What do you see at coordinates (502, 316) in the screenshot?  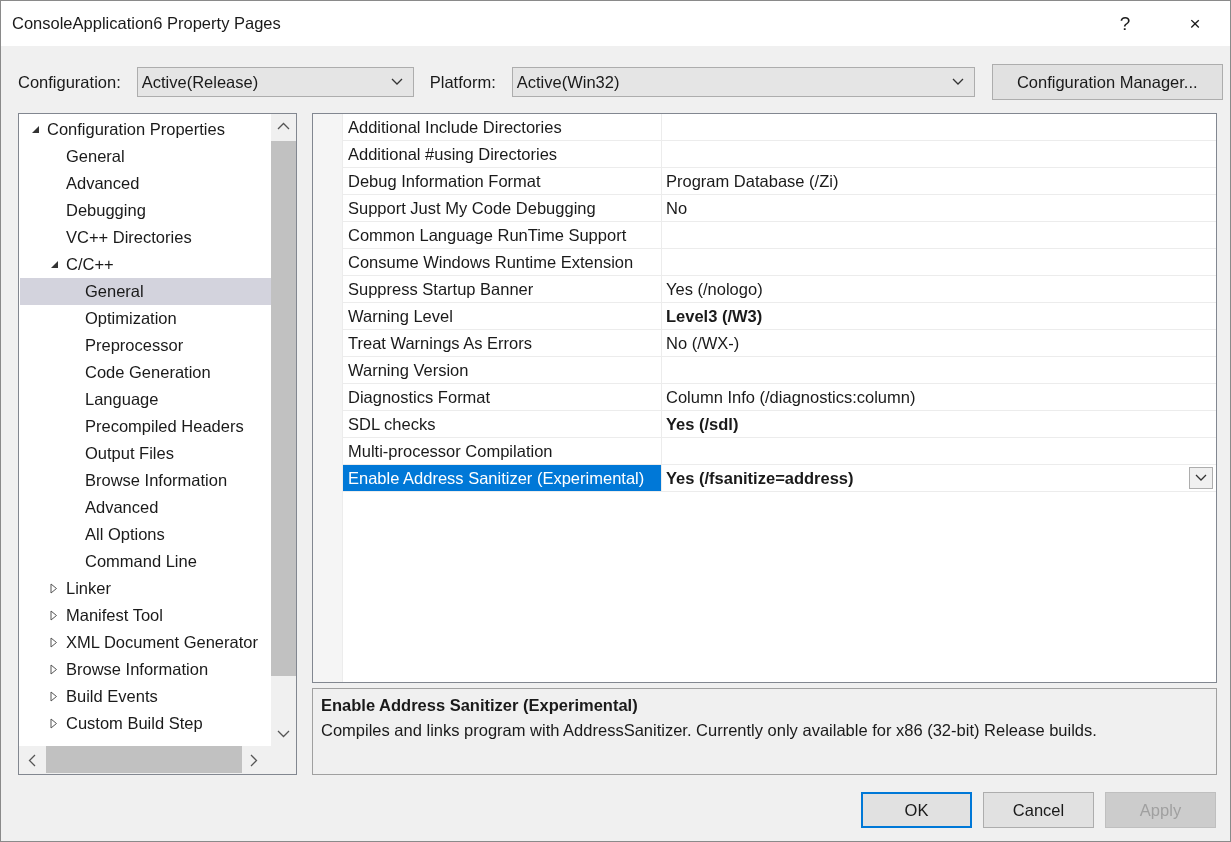 I see `property-name: Warning Level` at bounding box center [502, 316].